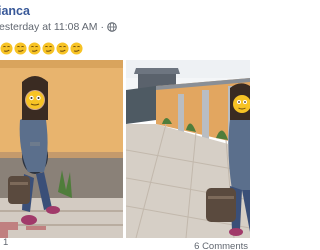  I want to click on post-header: ianca esterday at 11:08 AM ·, so click(125, 18).